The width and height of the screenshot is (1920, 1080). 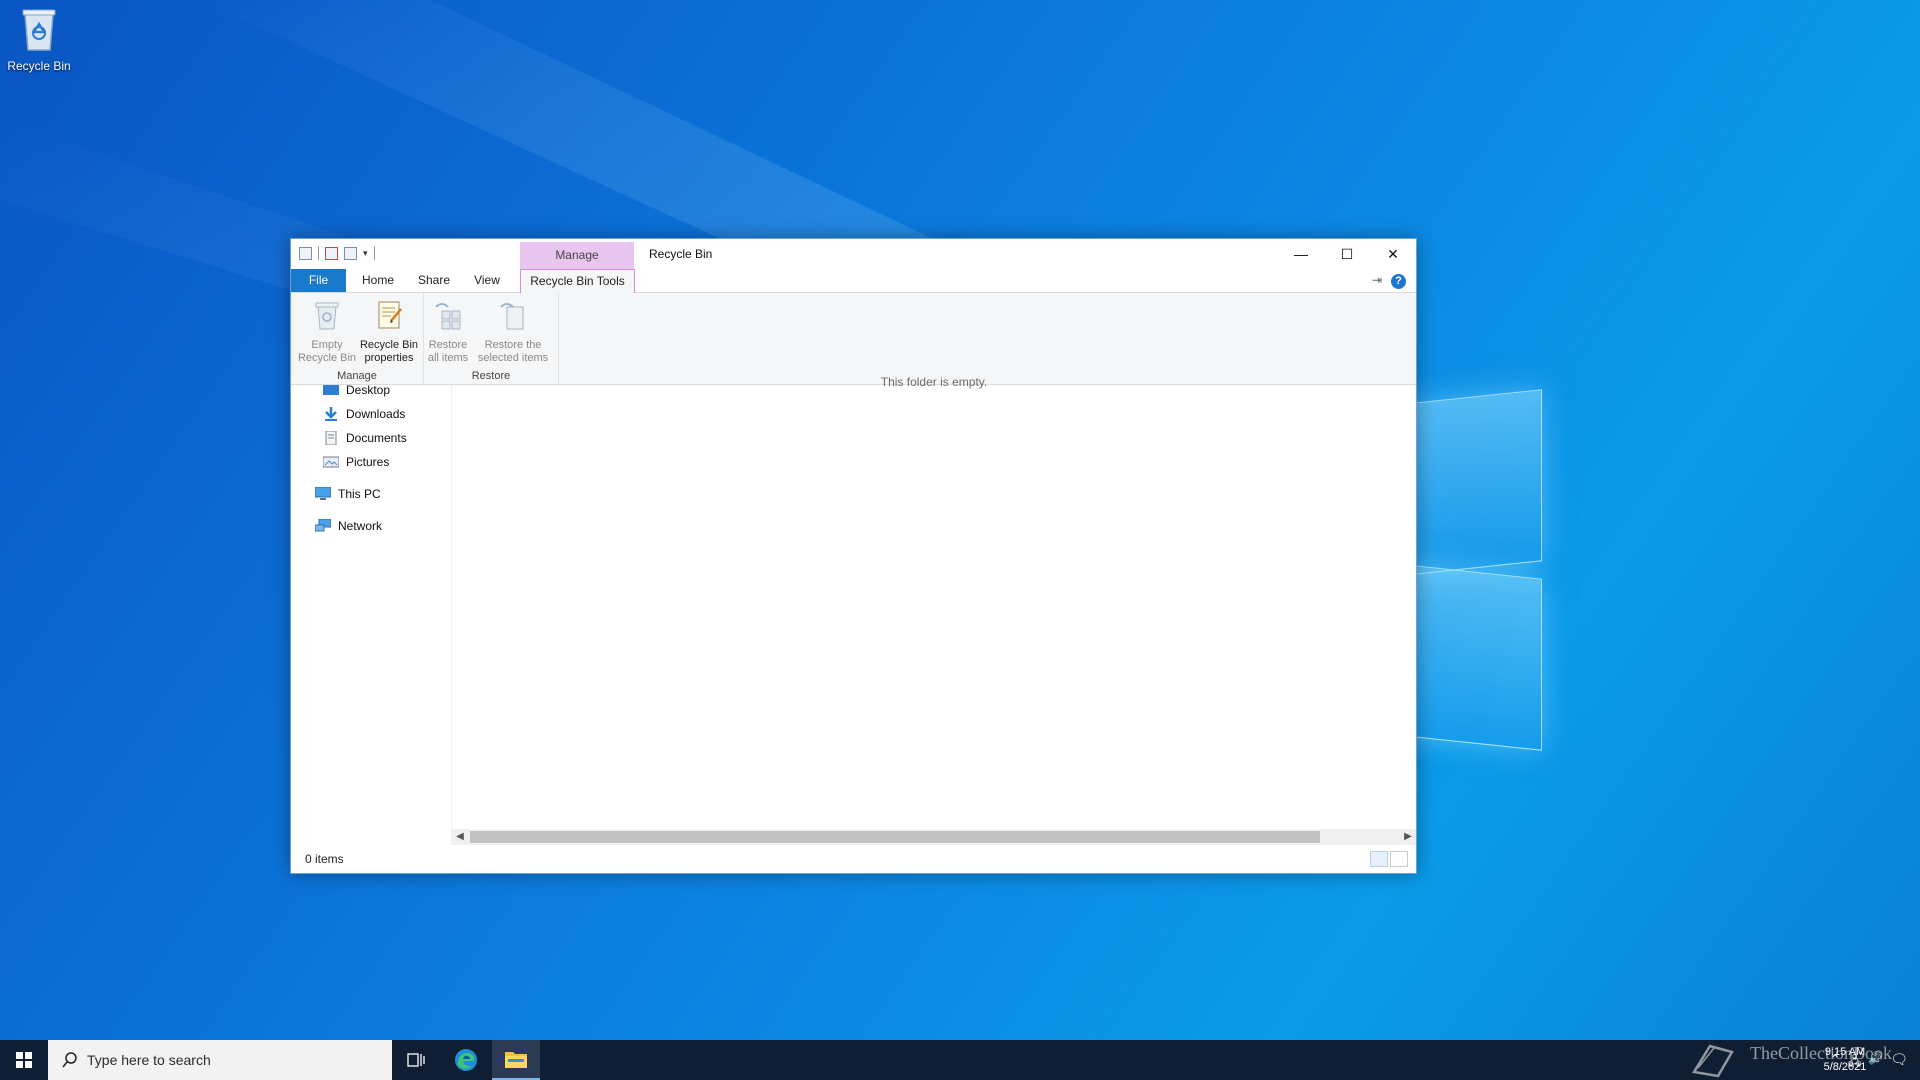 I want to click on task-view-button, so click(x=416, y=1060).